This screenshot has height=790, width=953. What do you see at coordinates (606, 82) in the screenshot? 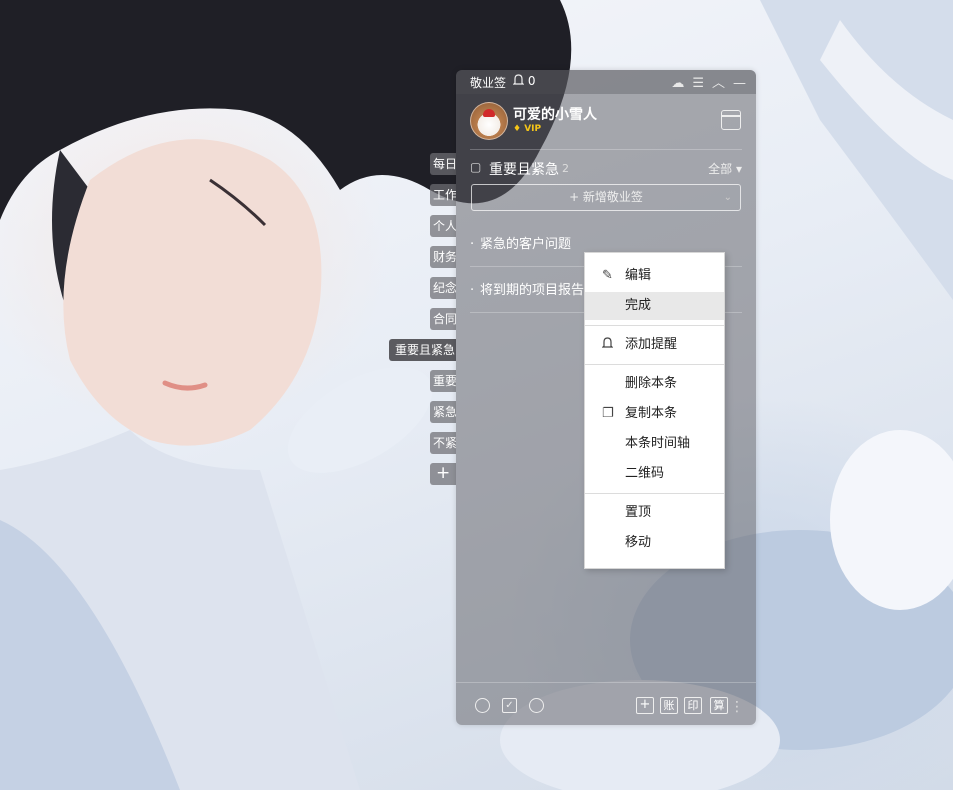
I see `title-bar: 敬业签 0 ☁ ☰ ︿ —` at bounding box center [606, 82].